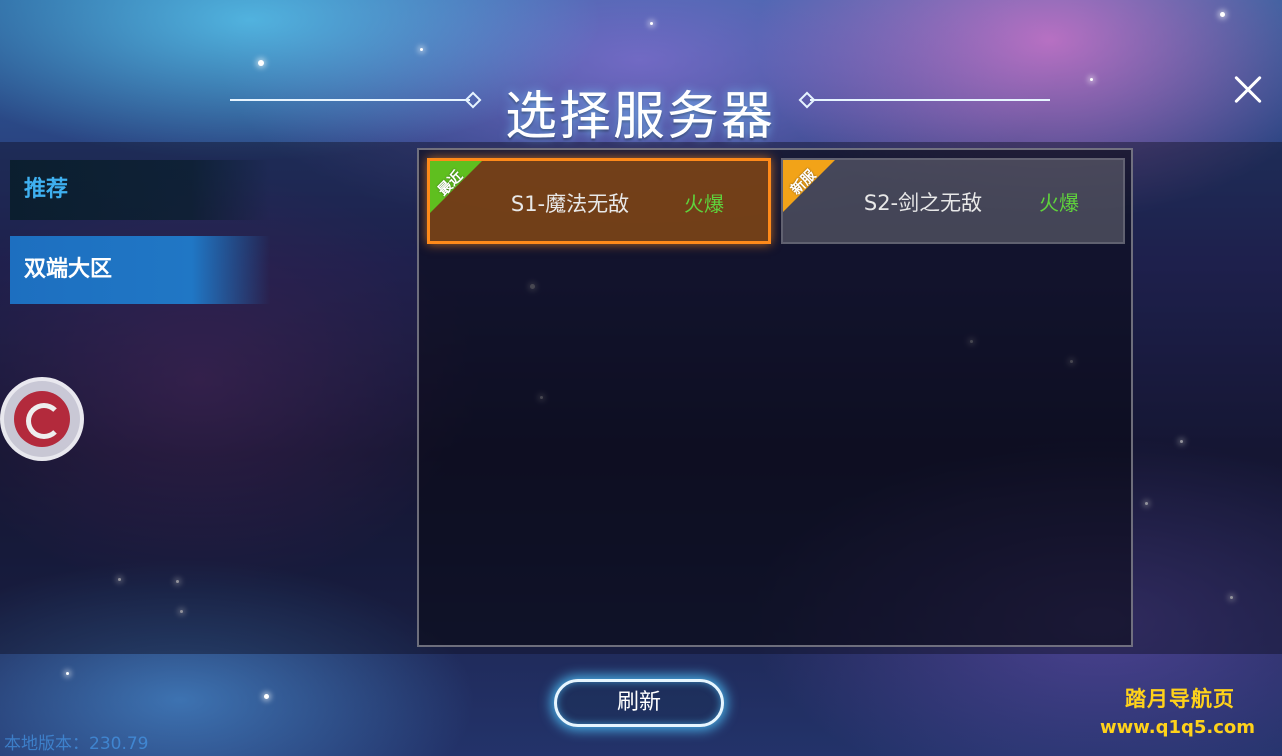 This screenshot has width=1282, height=756. I want to click on server-name: S2-剑之无敌, so click(923, 203).